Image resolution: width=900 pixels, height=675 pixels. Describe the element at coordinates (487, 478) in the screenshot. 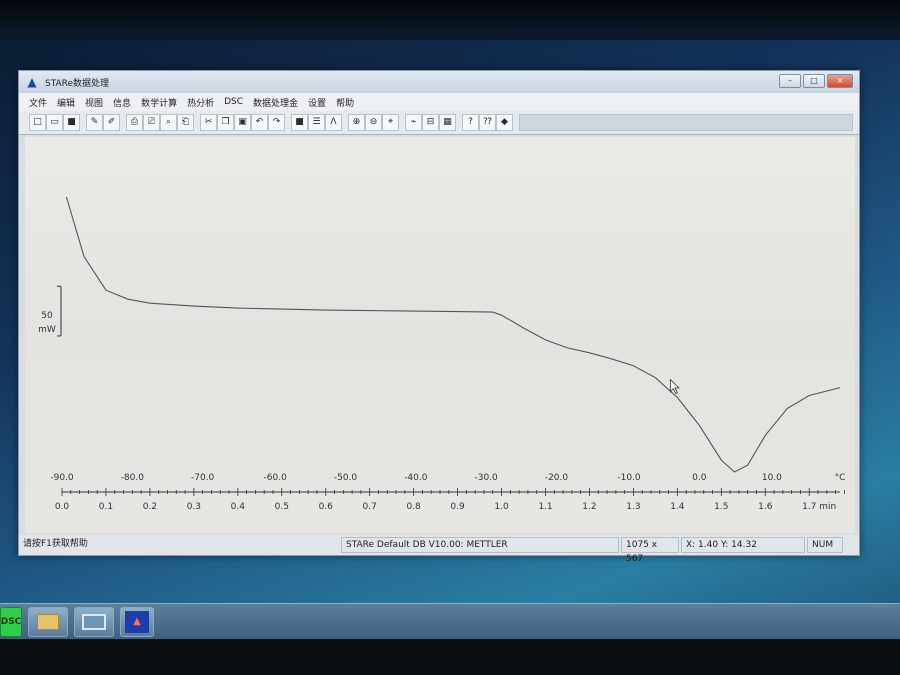

I see `temperature-tick-label: -30.0` at that location.